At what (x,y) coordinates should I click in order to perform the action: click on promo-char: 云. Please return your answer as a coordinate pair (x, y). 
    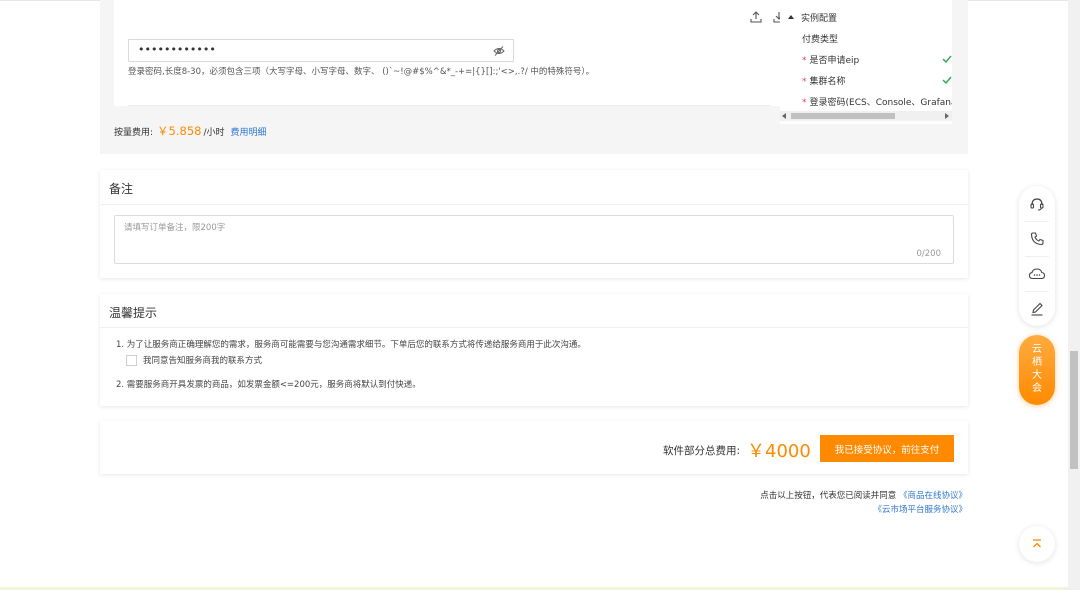
    Looking at the image, I should click on (1037, 349).